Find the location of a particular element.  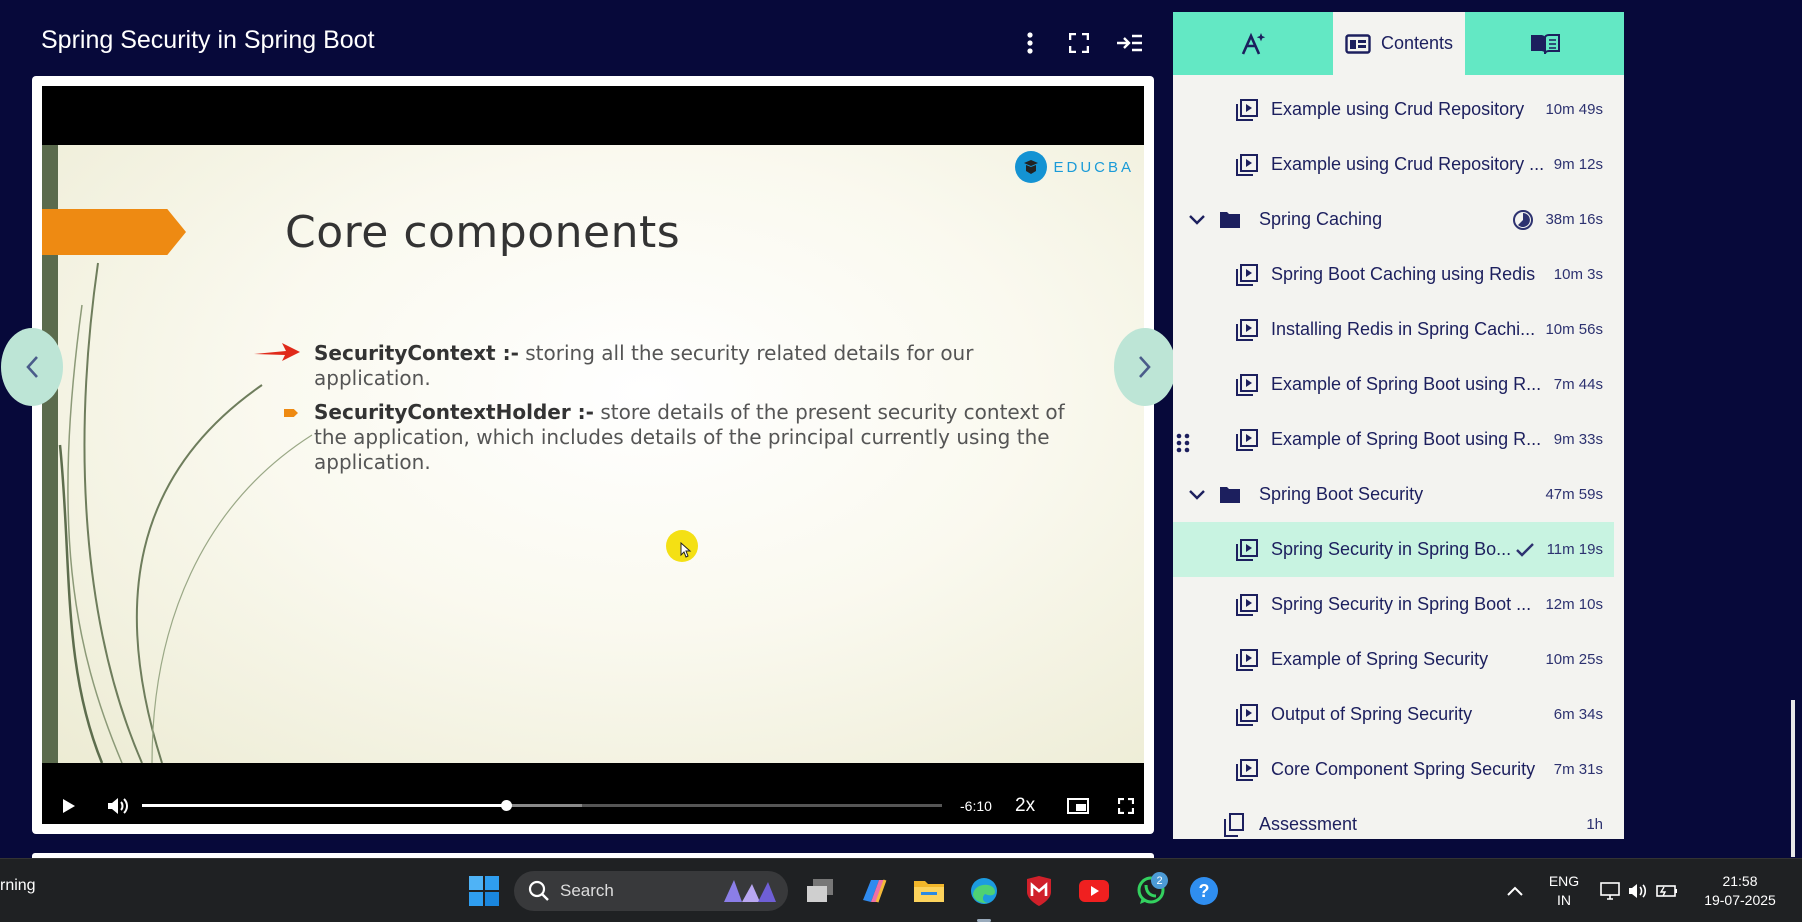

weather-widget-text: rning is located at coordinates (18, 886).